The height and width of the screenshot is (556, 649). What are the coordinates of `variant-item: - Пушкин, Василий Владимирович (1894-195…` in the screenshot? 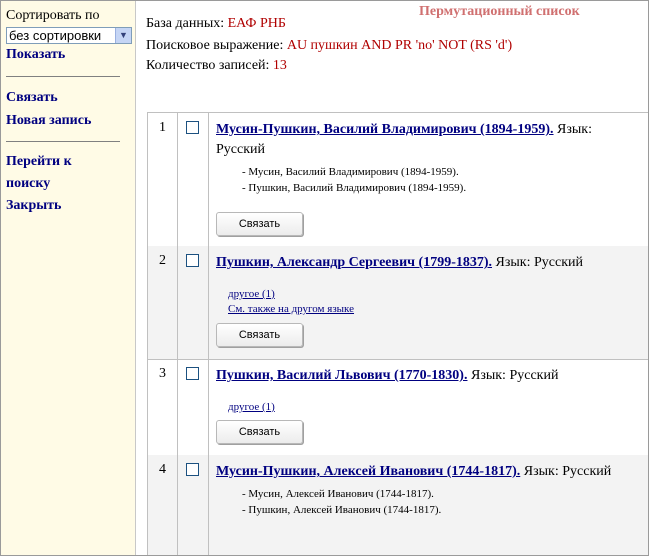 It's located at (354, 188).